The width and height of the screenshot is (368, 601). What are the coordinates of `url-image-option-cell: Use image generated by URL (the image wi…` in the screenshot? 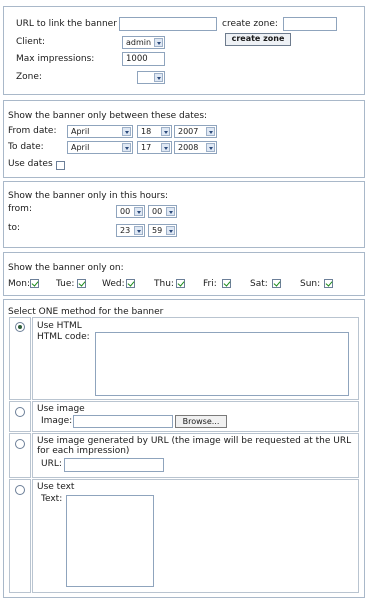 It's located at (195, 455).